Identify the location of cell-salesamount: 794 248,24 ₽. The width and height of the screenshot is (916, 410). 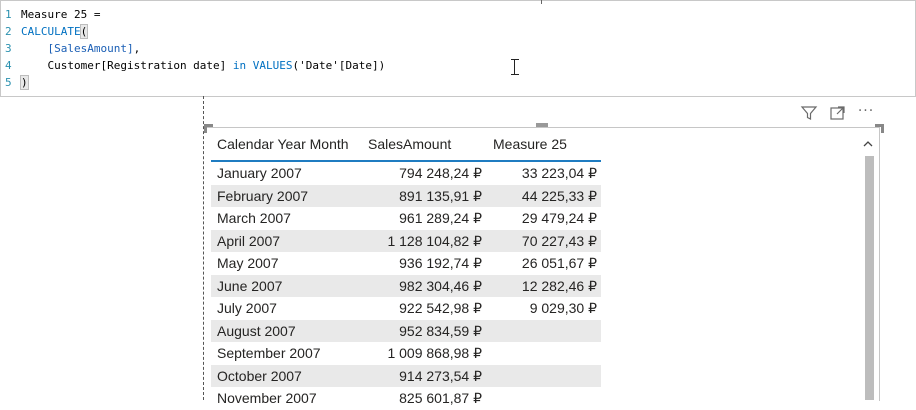
(440, 173).